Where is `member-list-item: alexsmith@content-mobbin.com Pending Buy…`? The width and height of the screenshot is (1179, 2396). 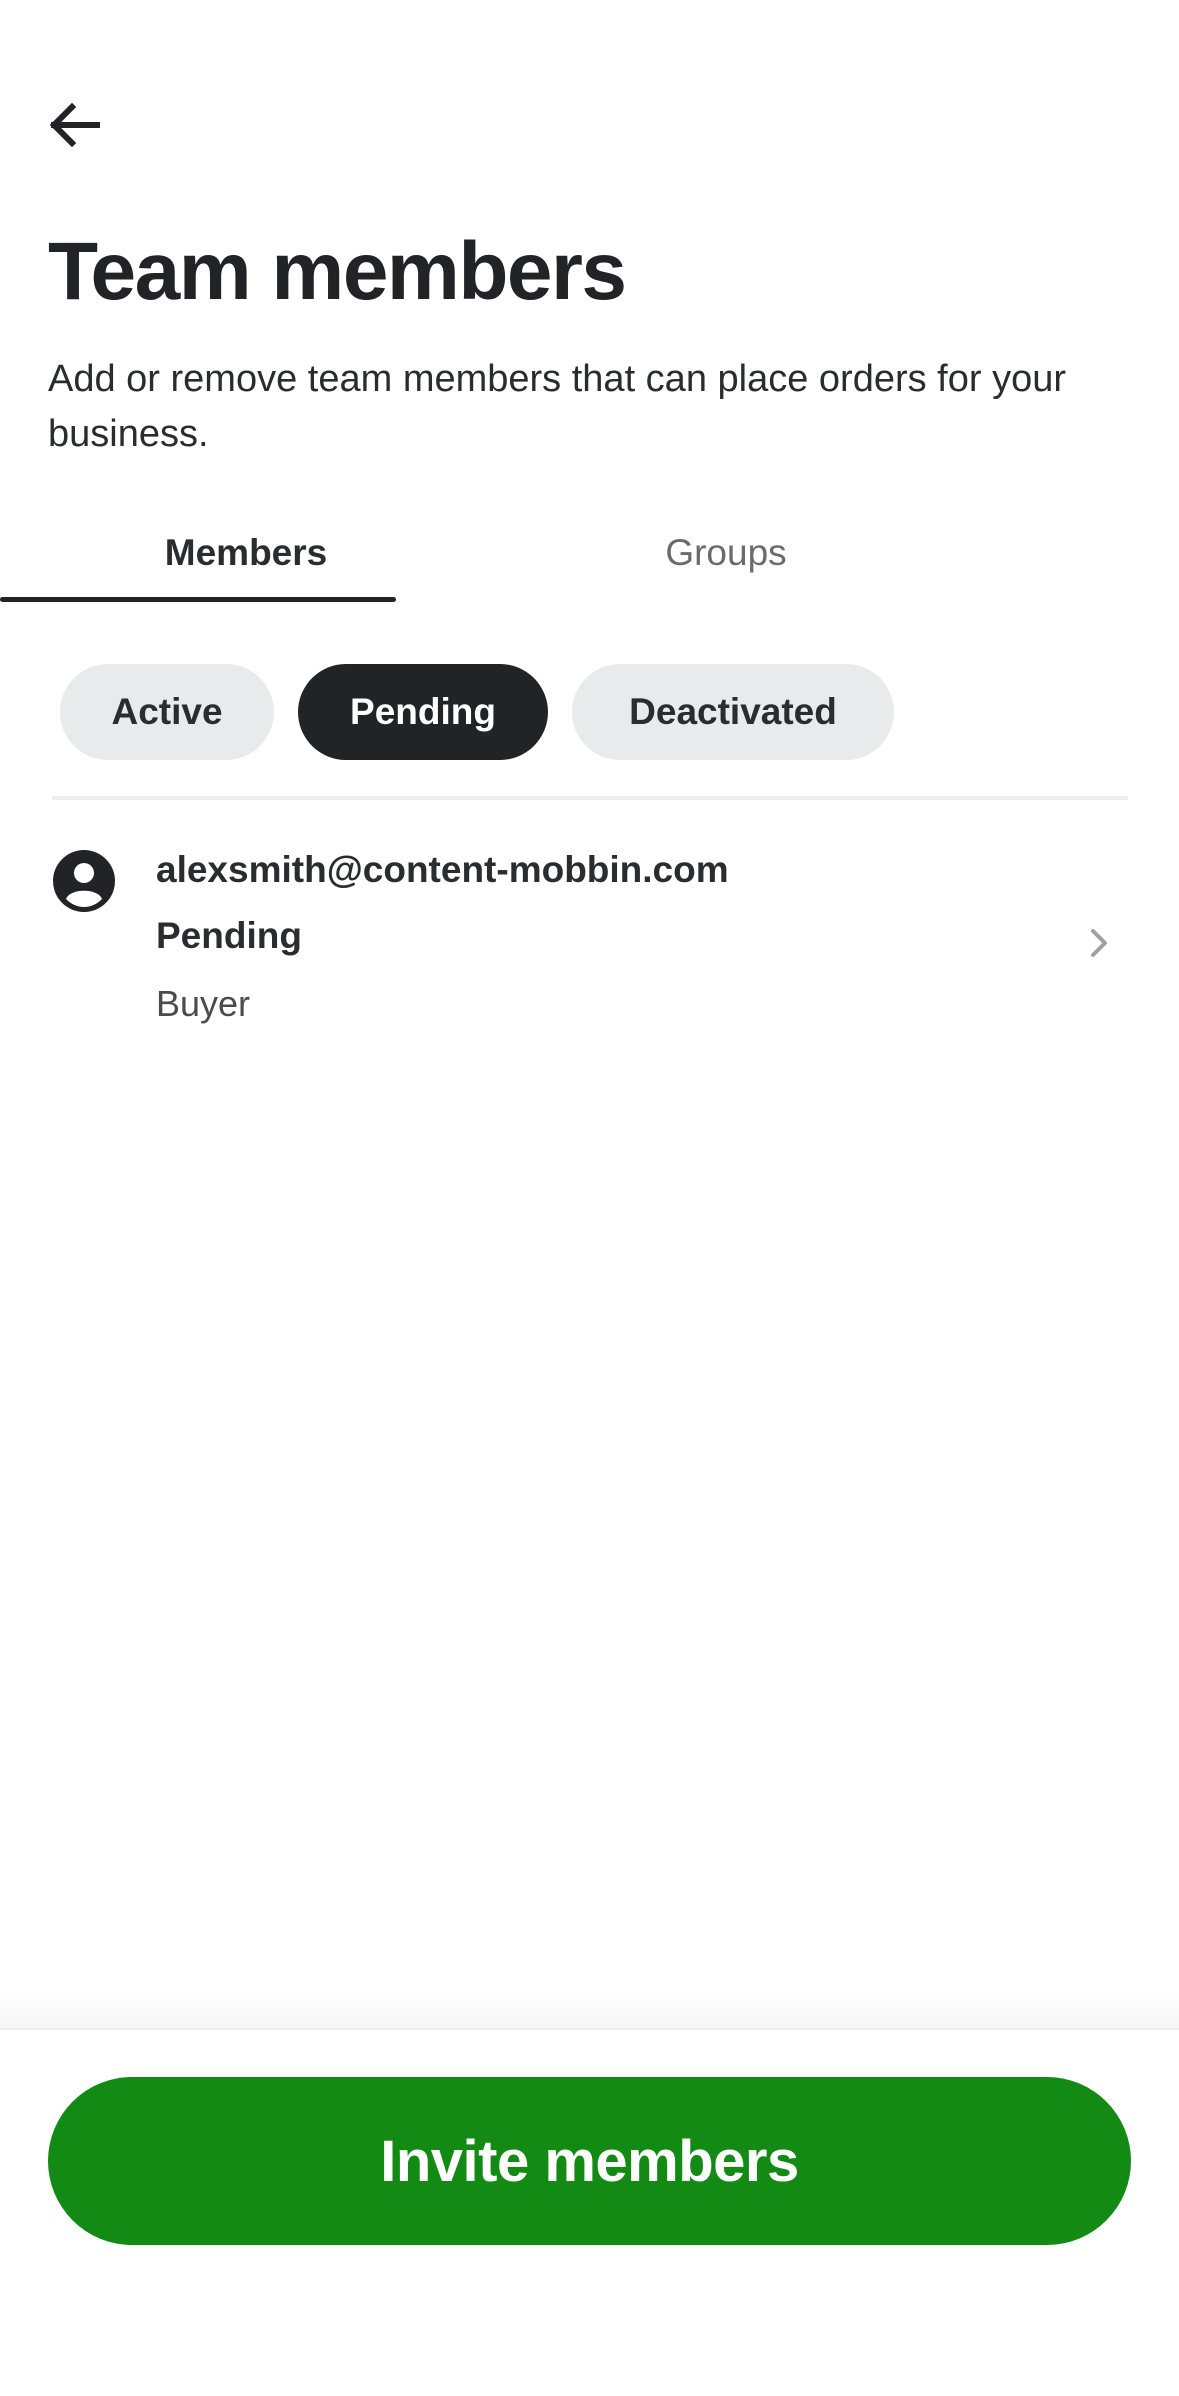
member-list-item: alexsmith@content-mobbin.com Pending Buy… is located at coordinates (589, 935).